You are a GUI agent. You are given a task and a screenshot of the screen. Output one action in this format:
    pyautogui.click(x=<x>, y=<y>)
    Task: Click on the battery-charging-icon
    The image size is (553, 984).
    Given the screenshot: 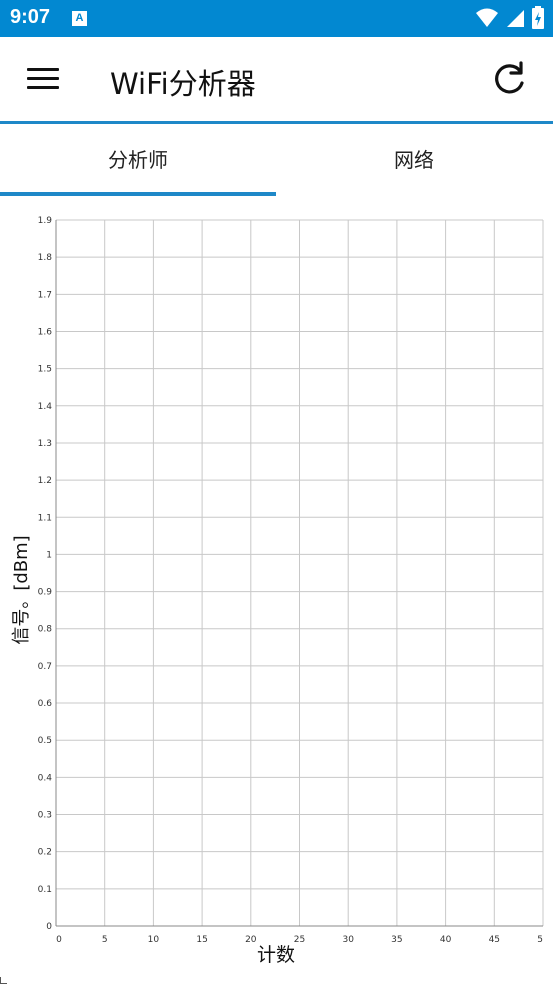 What is the action you would take?
    pyautogui.click(x=538, y=17)
    